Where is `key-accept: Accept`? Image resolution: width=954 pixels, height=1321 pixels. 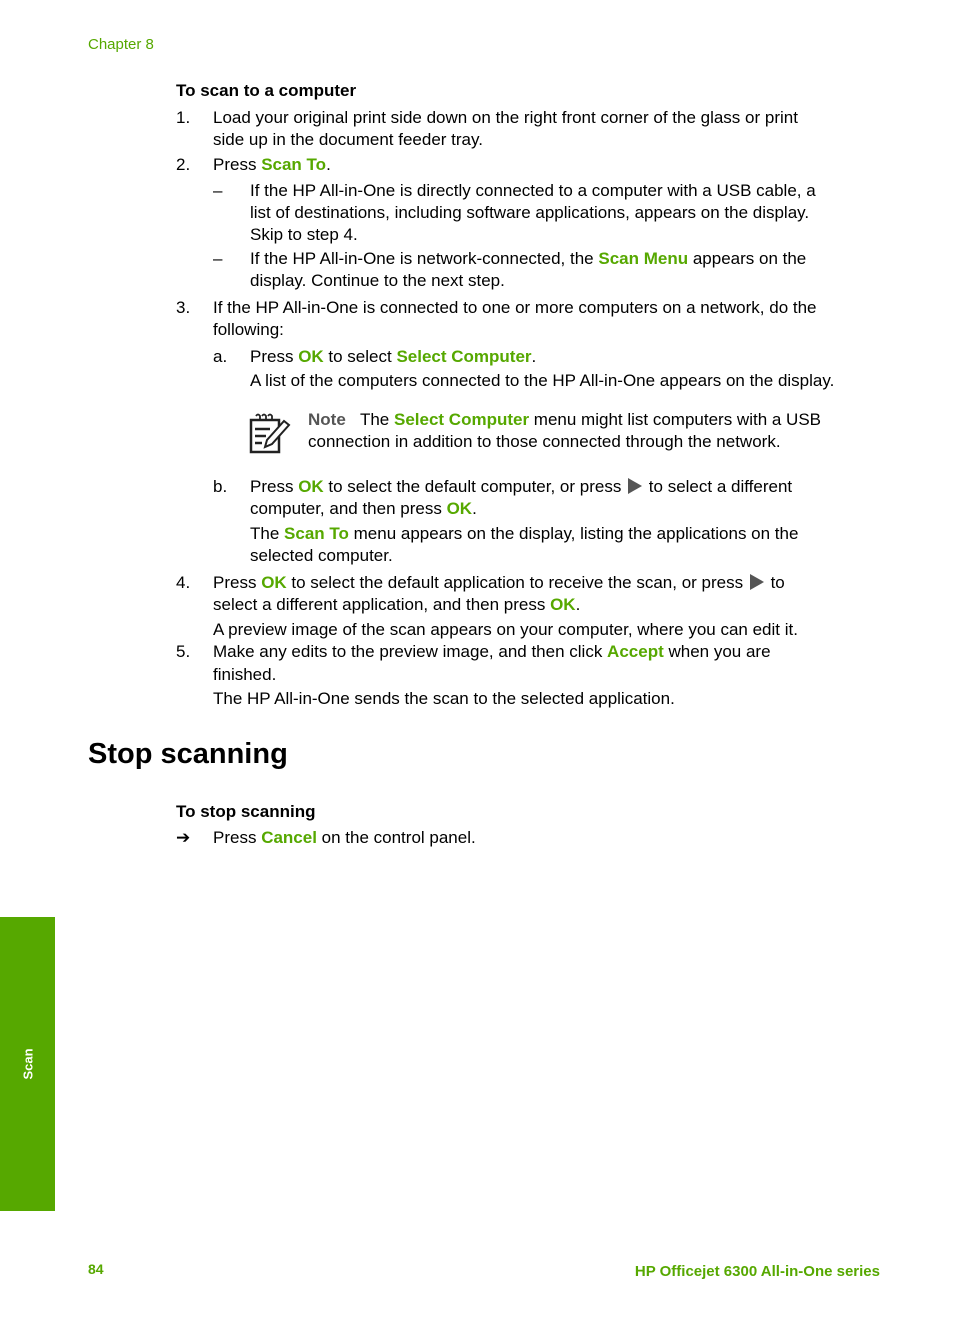
key-accept: Accept is located at coordinates (635, 651).